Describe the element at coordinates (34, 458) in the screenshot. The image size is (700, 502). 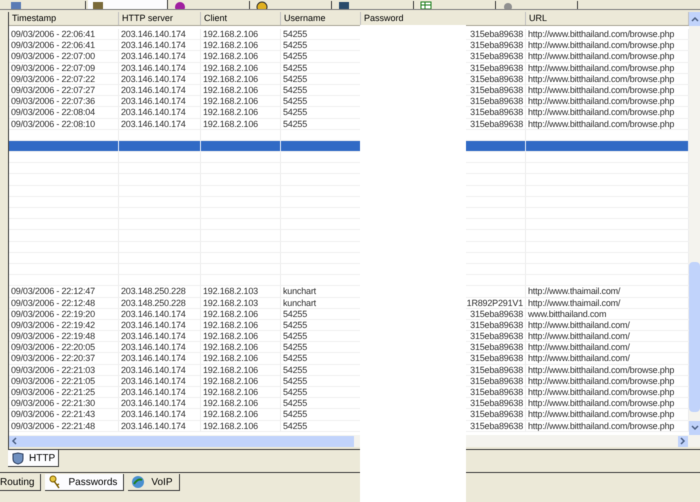
I see `tab: HTTP` at that location.